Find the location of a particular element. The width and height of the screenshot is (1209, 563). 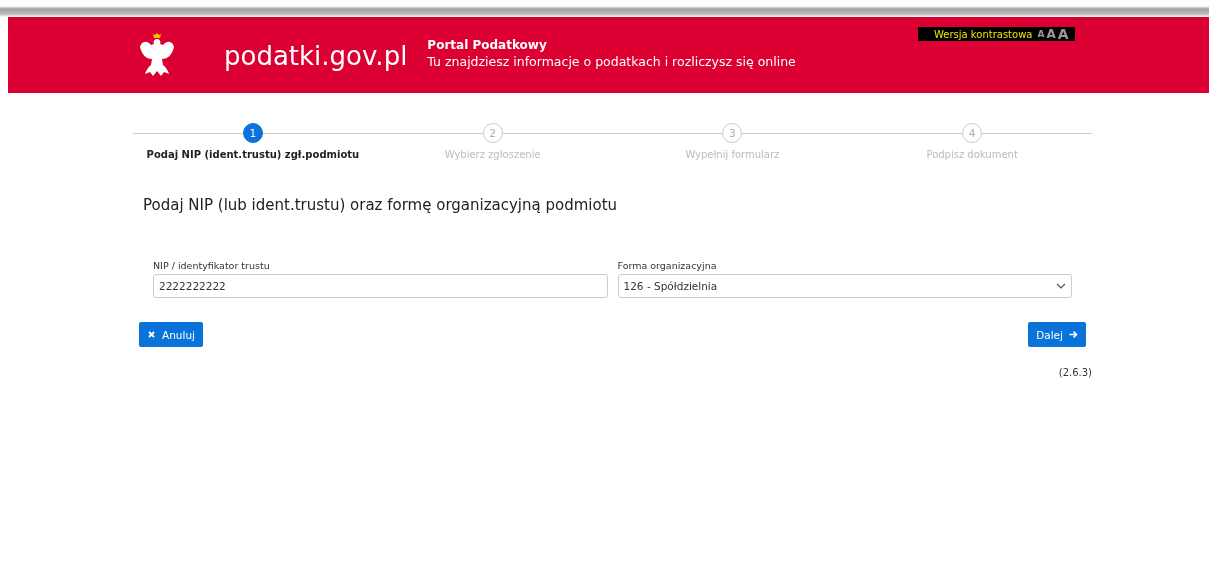

arrow-right-icon is located at coordinates (1073, 334).